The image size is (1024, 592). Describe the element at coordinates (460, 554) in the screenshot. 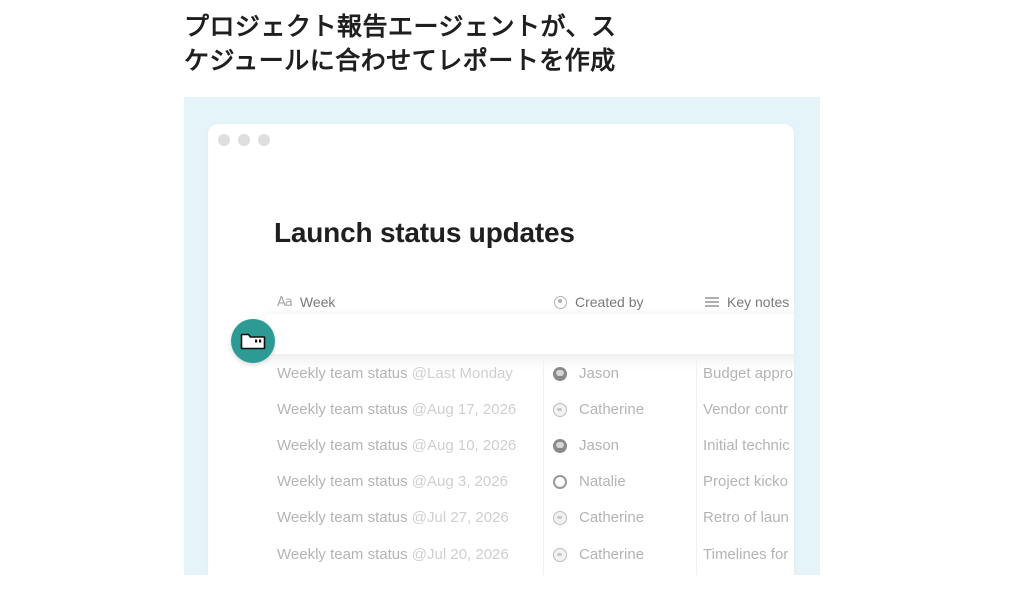

I see `date-mention: @Jul 20, 2026` at that location.